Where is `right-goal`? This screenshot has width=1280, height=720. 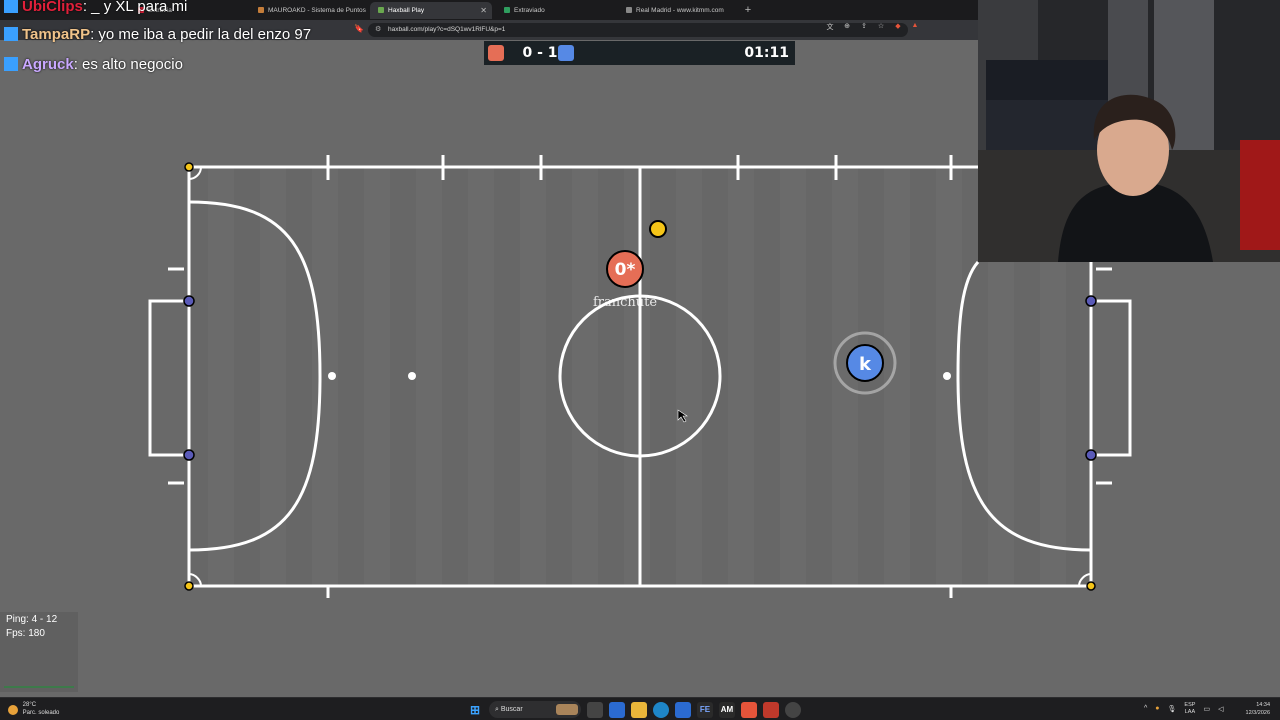 right-goal is located at coordinates (1111, 378).